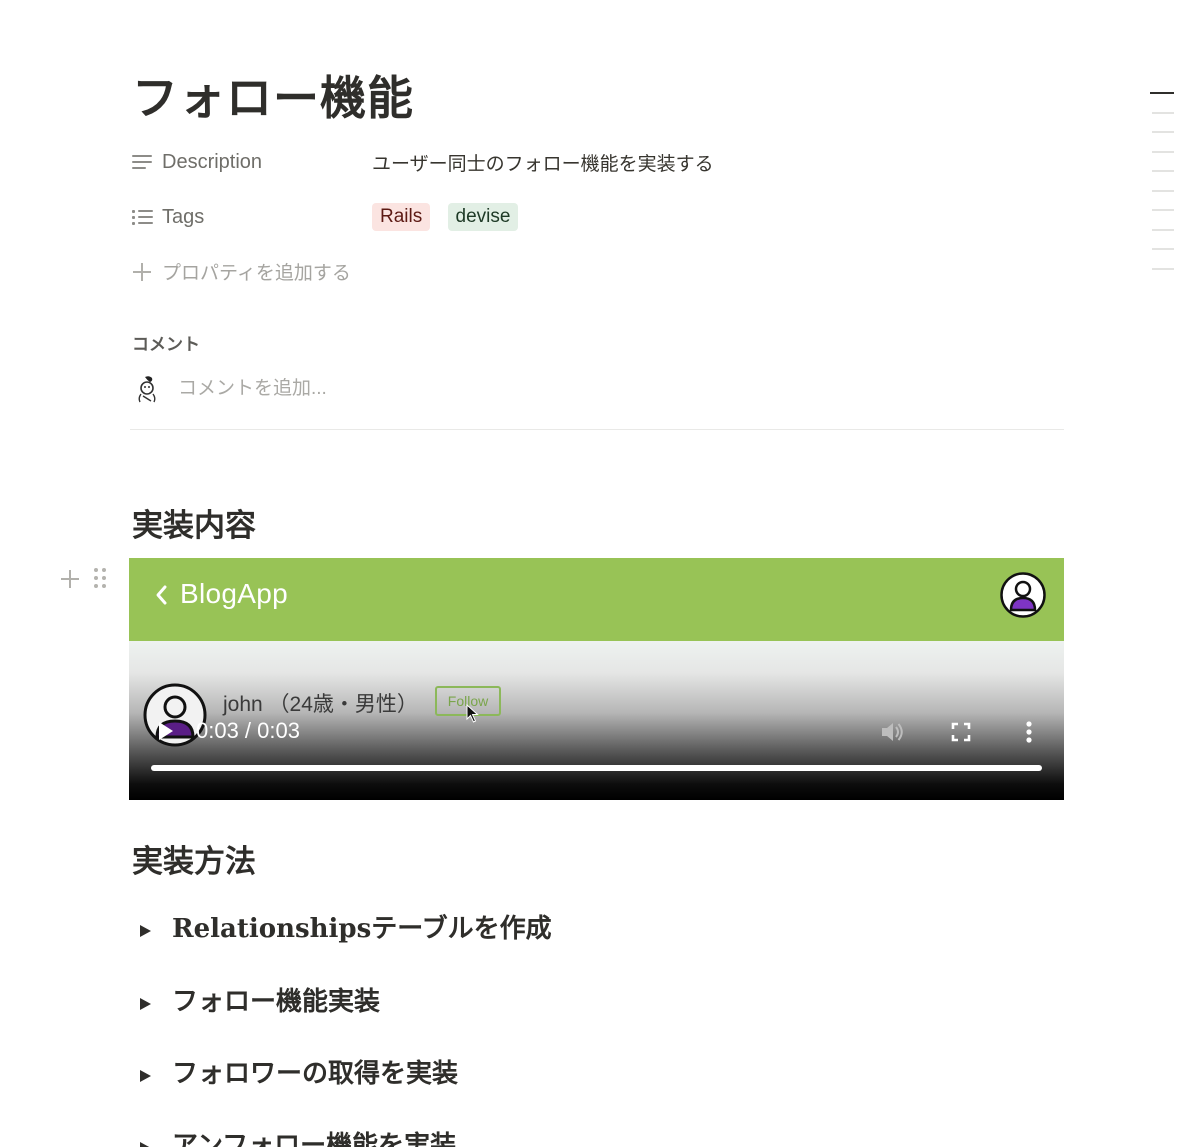  Describe the element at coordinates (194, 522) in the screenshot. I see `section-heading: 実装内容` at that location.